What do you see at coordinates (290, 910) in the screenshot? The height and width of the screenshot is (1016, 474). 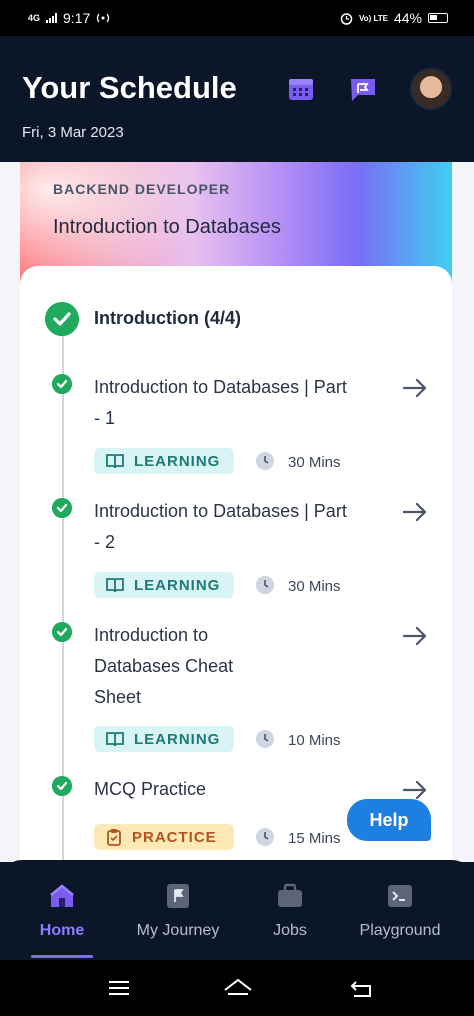 I see `tab-jobs: Jobs` at bounding box center [290, 910].